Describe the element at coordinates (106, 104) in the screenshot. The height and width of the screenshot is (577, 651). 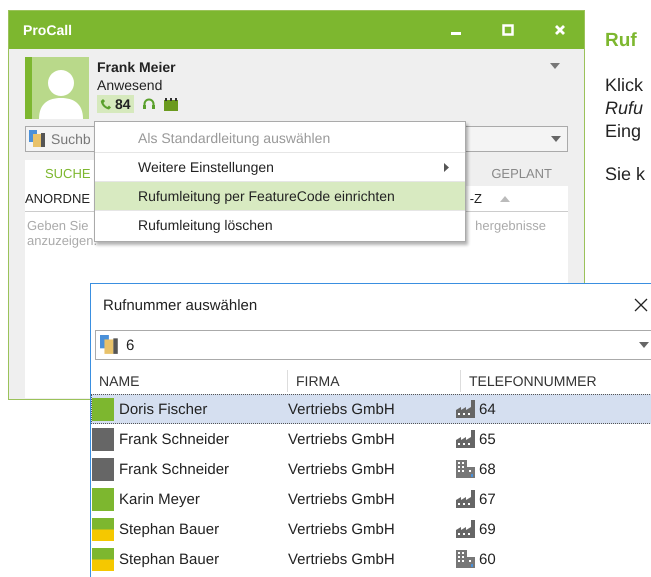
I see `phone-icon` at that location.